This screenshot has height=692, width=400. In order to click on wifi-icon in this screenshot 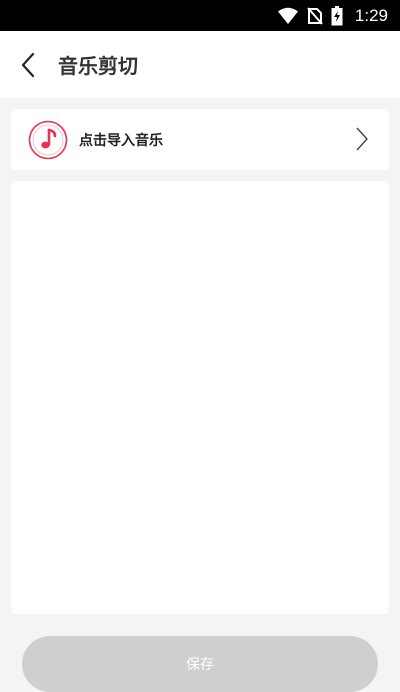, I will do `click(287, 15)`.